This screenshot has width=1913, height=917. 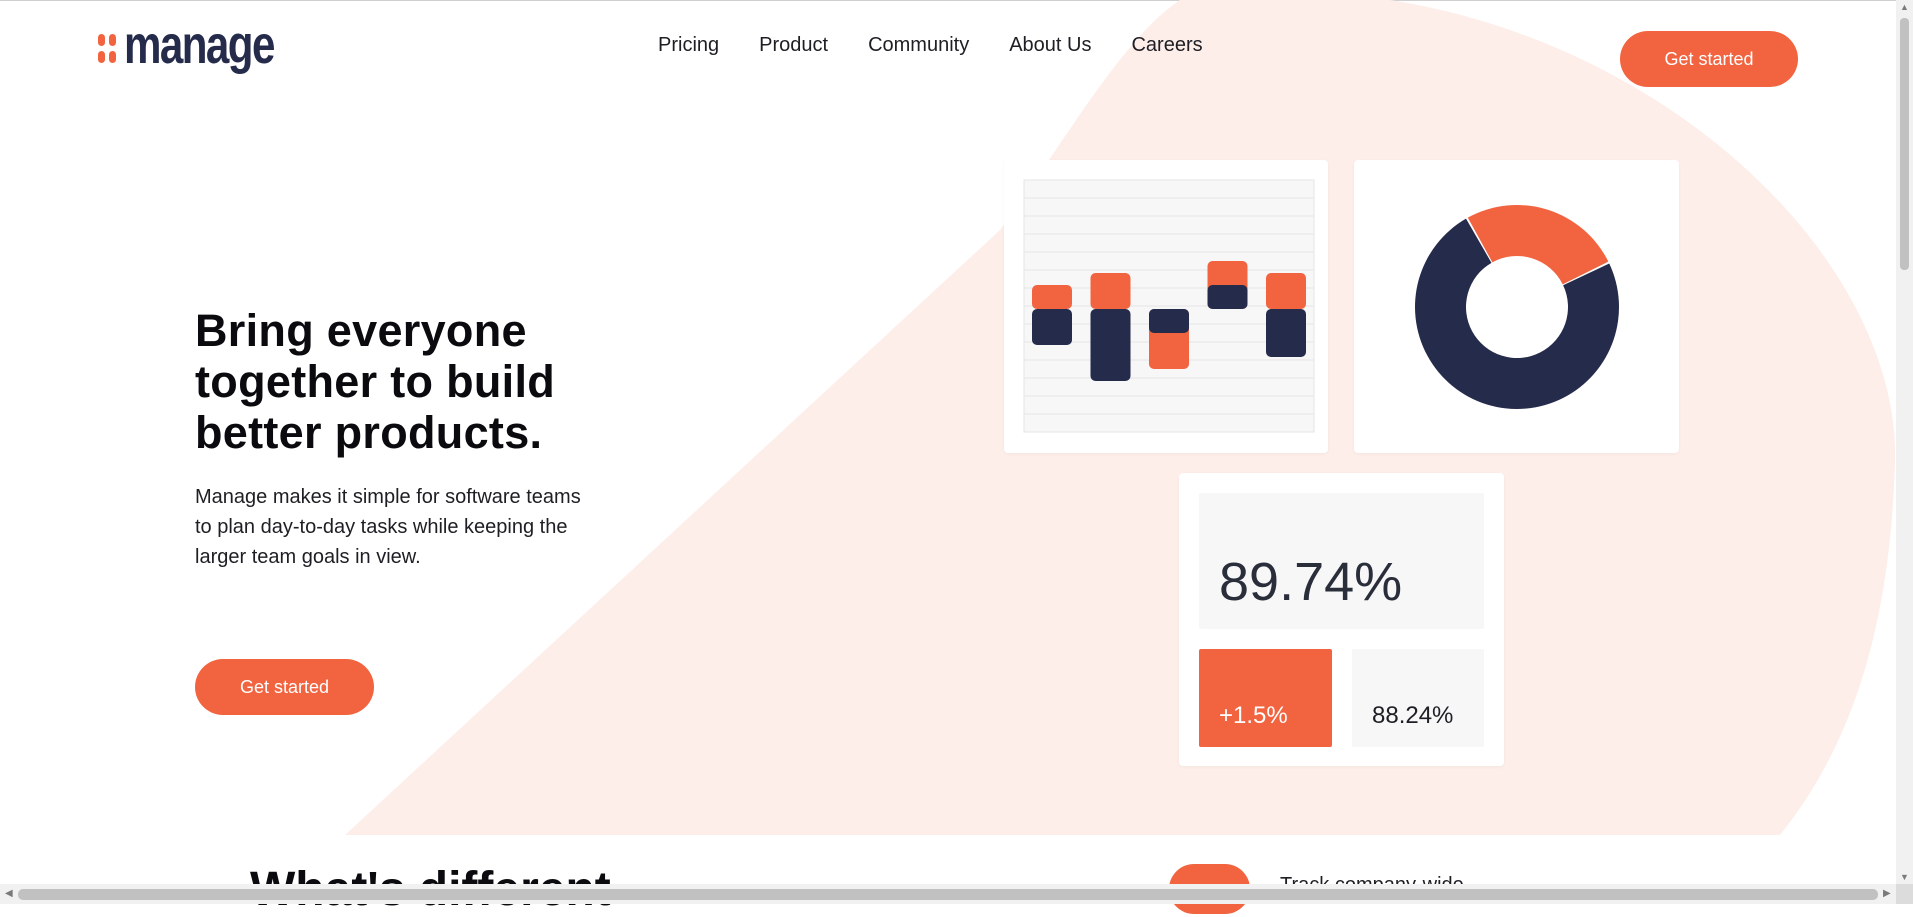 I want to click on horizontal-scroll-thumb, so click(x=948, y=894).